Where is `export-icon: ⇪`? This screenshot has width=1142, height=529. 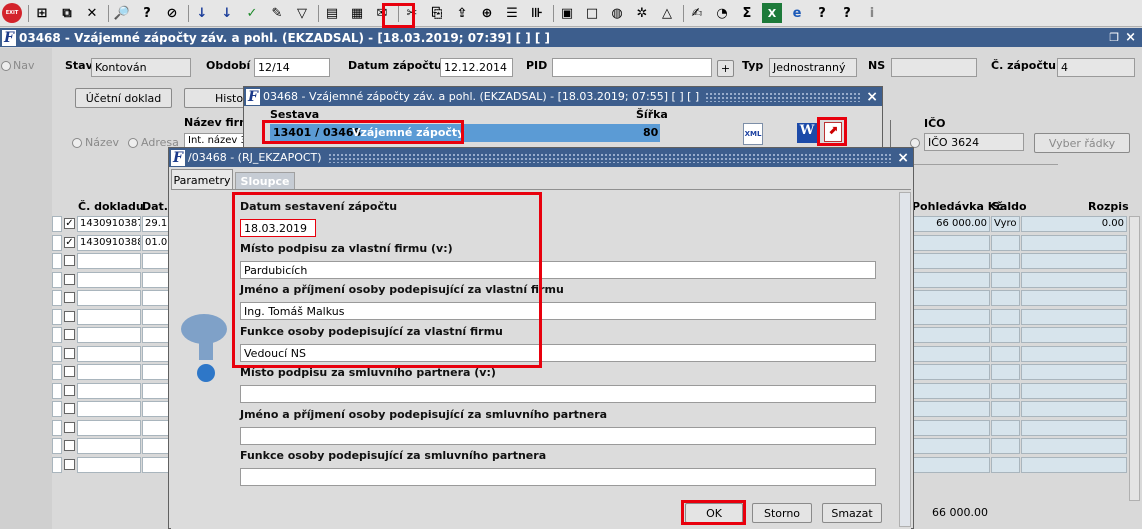 export-icon: ⇪ is located at coordinates (462, 13).